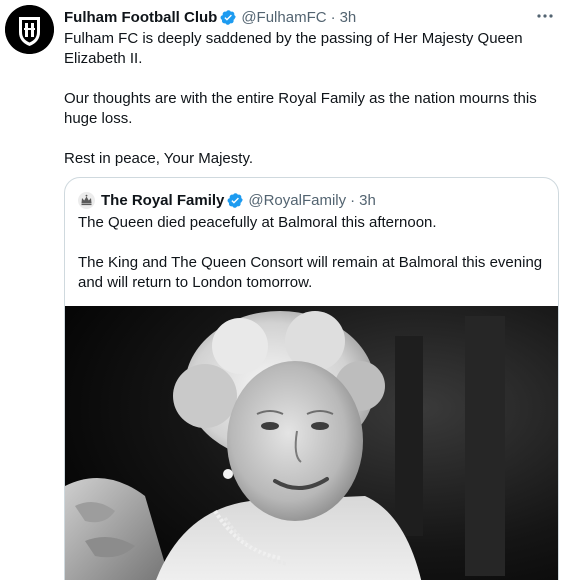 The height and width of the screenshot is (580, 582). What do you see at coordinates (140, 17) in the screenshot?
I see `author-name: Fulham Football Club` at bounding box center [140, 17].